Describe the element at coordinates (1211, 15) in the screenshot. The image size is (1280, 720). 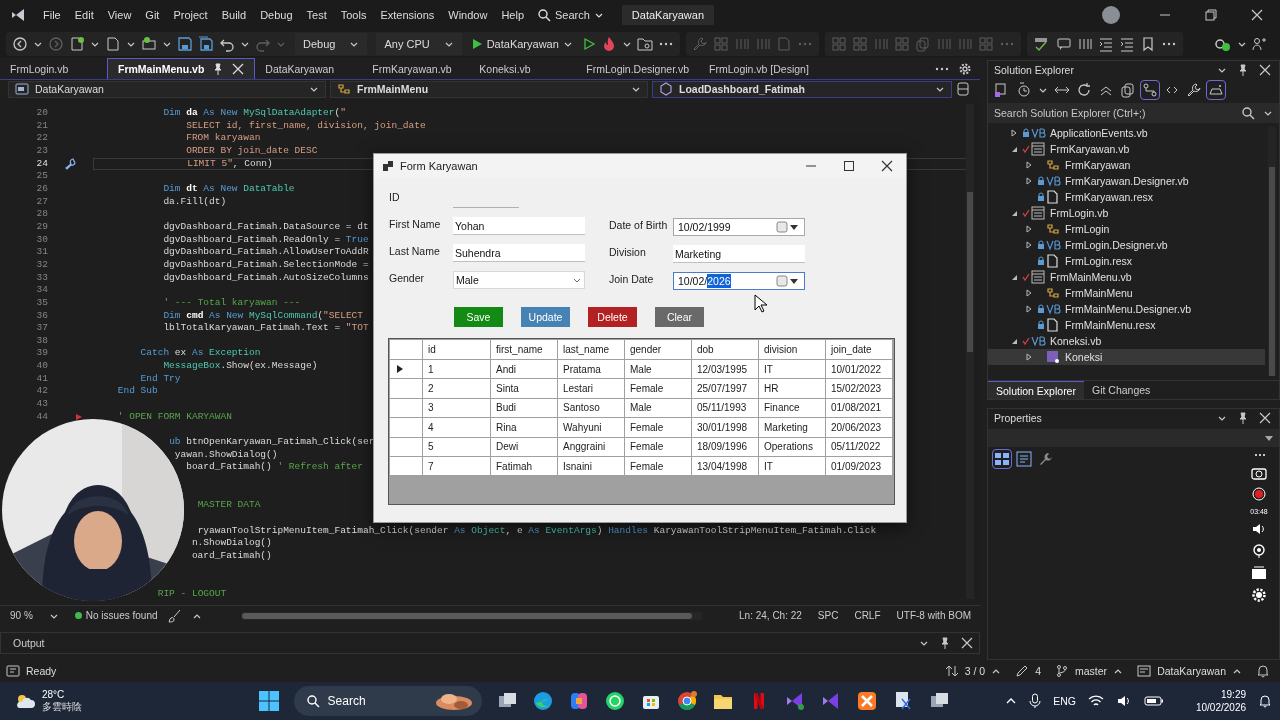
I see `restore-icon` at that location.